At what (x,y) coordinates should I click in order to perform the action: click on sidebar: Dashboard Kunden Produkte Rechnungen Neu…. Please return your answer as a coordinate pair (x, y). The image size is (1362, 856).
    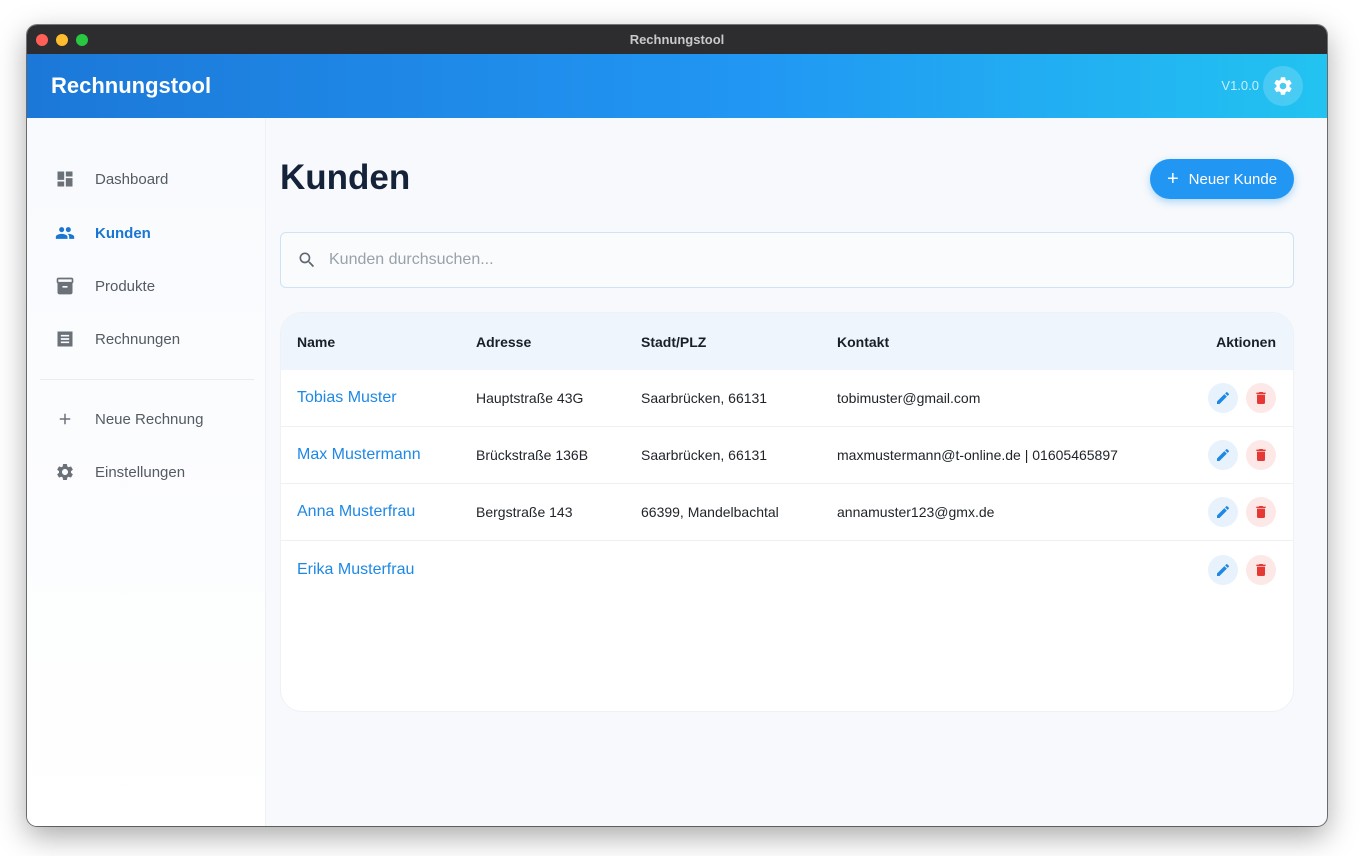
    Looking at the image, I should click on (146, 472).